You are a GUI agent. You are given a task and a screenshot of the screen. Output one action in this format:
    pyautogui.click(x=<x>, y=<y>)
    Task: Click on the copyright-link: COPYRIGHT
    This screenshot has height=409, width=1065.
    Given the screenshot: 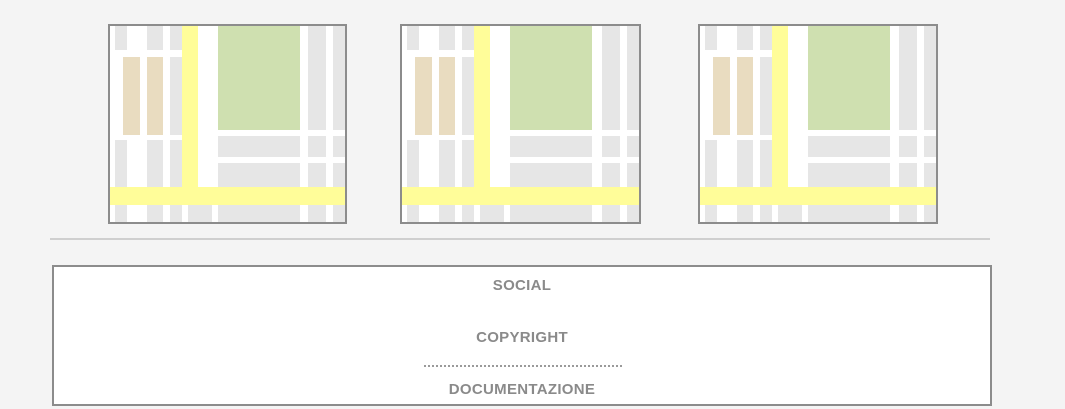 What is the action you would take?
    pyautogui.click(x=522, y=337)
    